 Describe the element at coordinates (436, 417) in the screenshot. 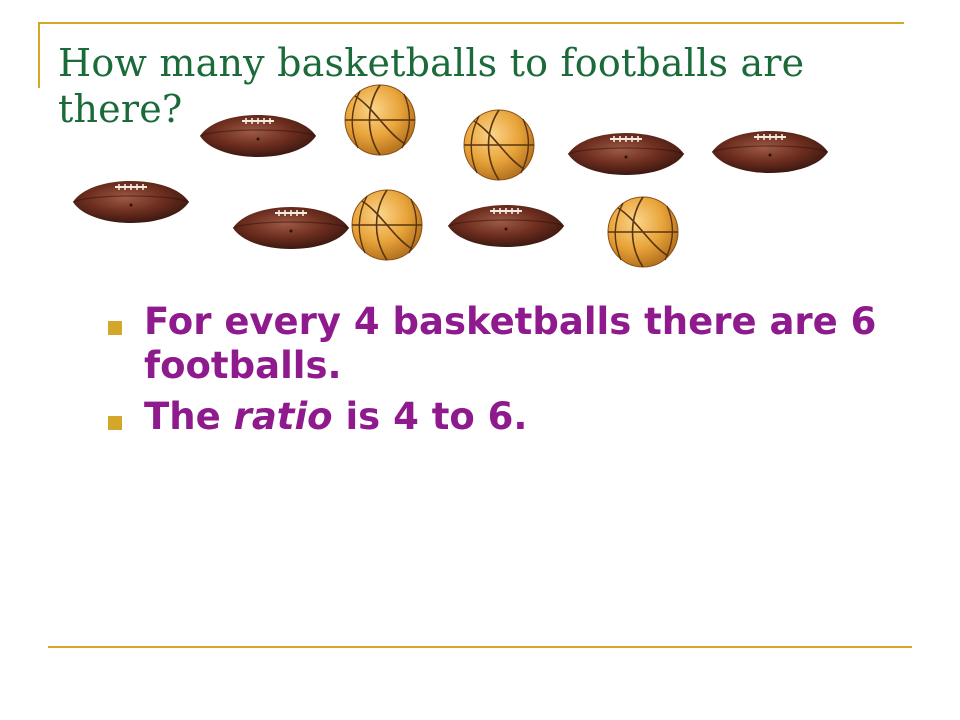

I see `bullet-text-end: is 4 to 6.` at that location.